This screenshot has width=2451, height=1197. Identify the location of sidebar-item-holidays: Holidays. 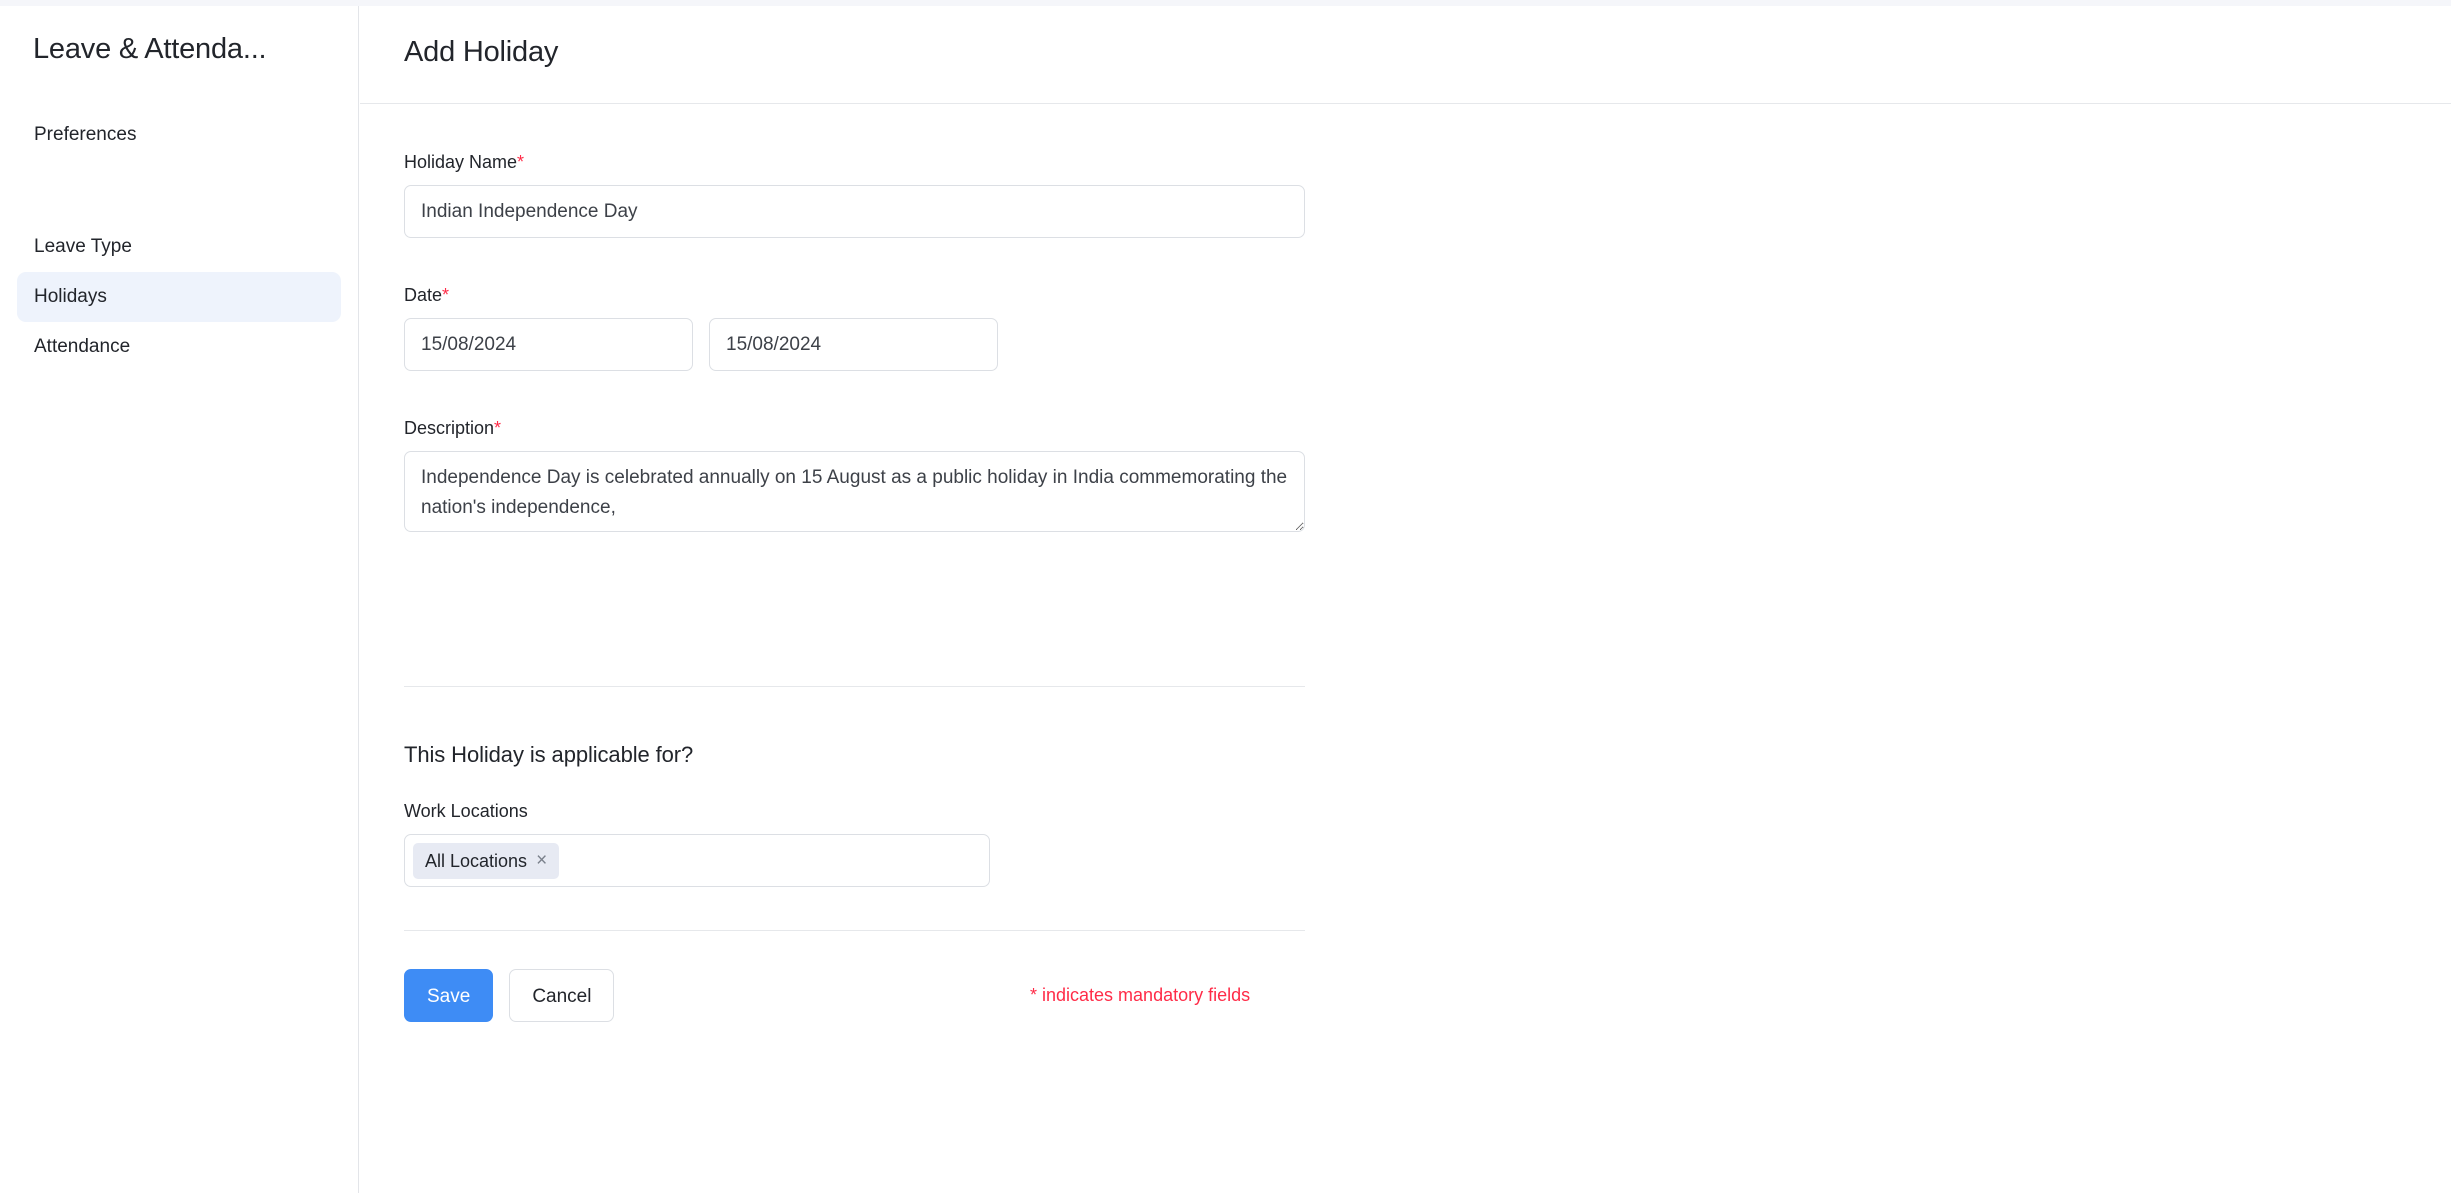
(179, 297).